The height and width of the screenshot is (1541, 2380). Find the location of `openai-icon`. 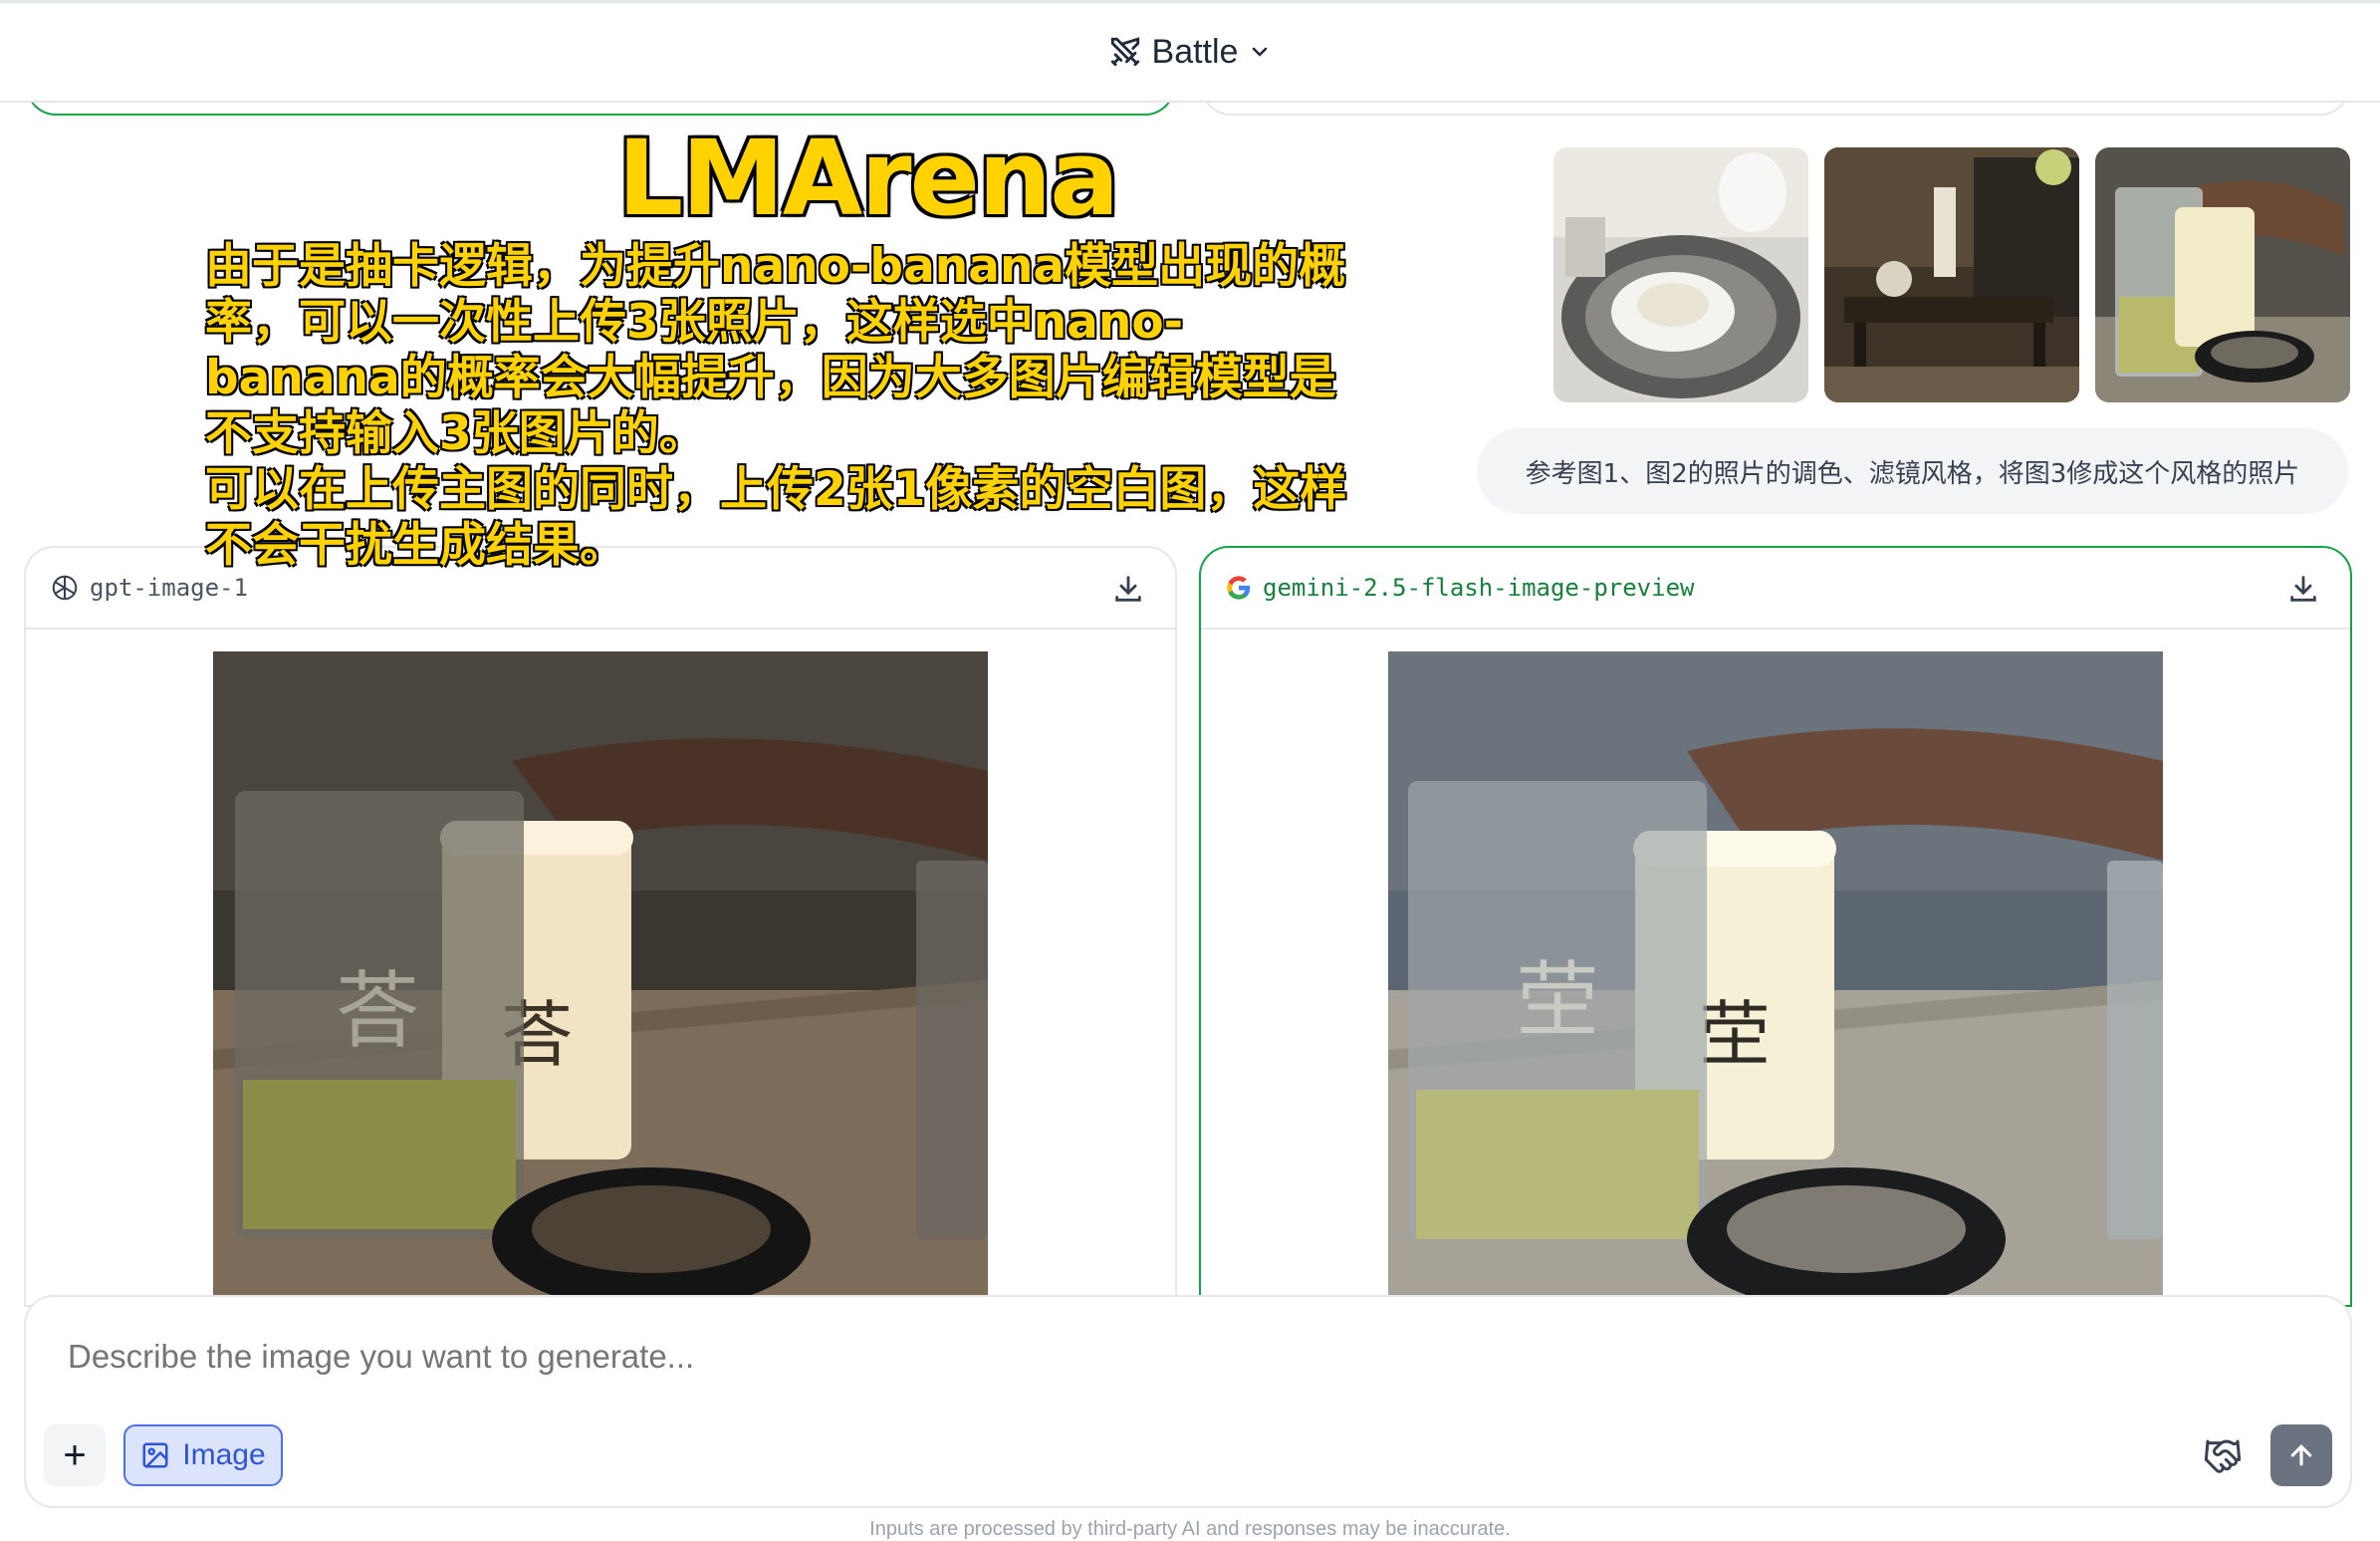

openai-icon is located at coordinates (65, 588).